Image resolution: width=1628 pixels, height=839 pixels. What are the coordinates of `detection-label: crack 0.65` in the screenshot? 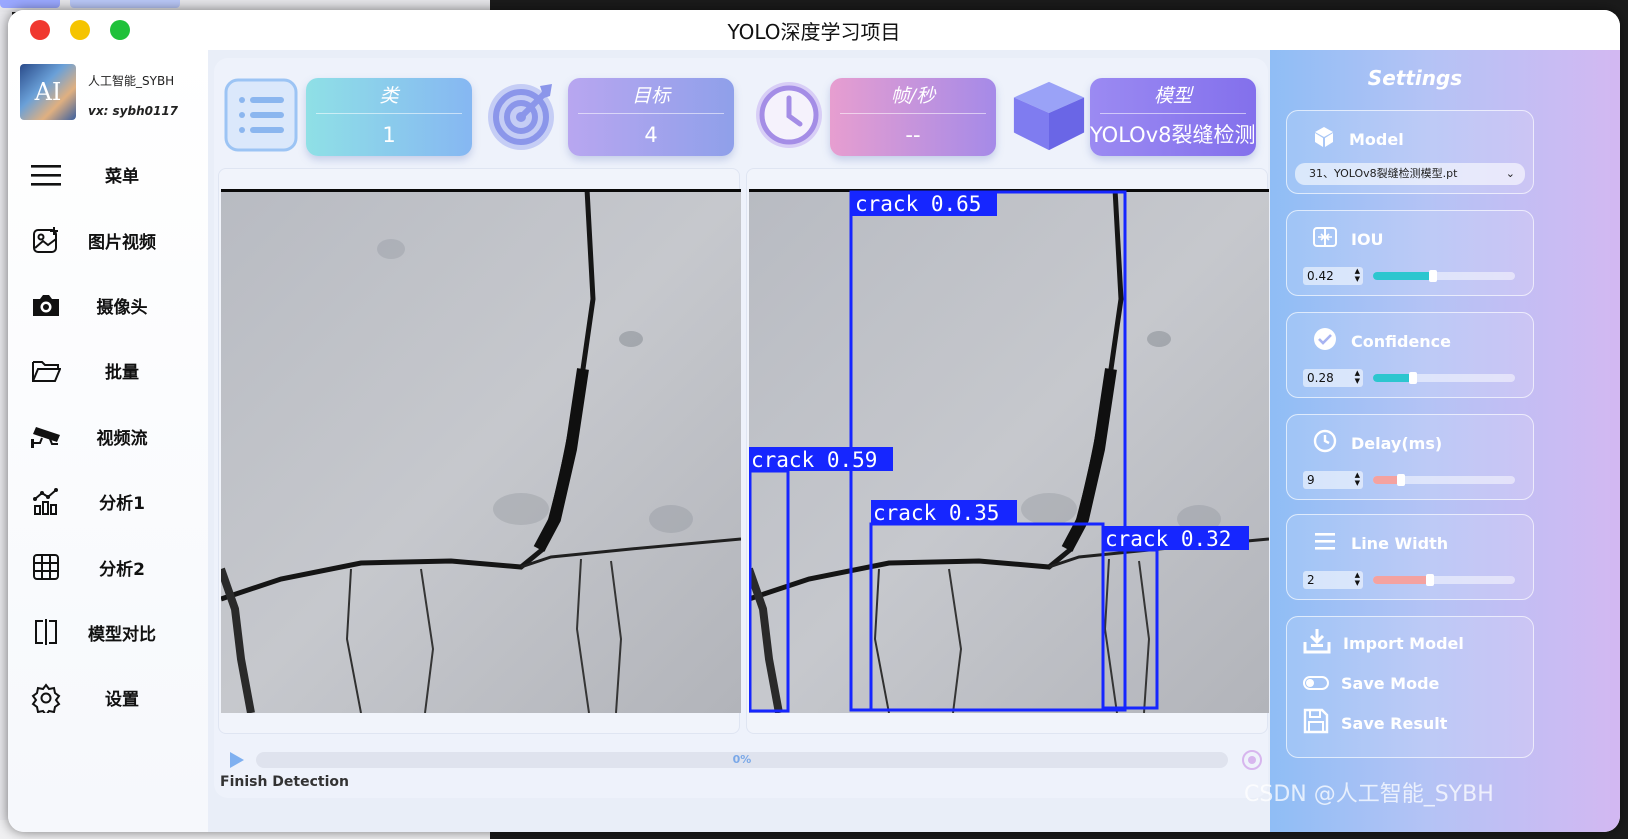 It's located at (918, 204).